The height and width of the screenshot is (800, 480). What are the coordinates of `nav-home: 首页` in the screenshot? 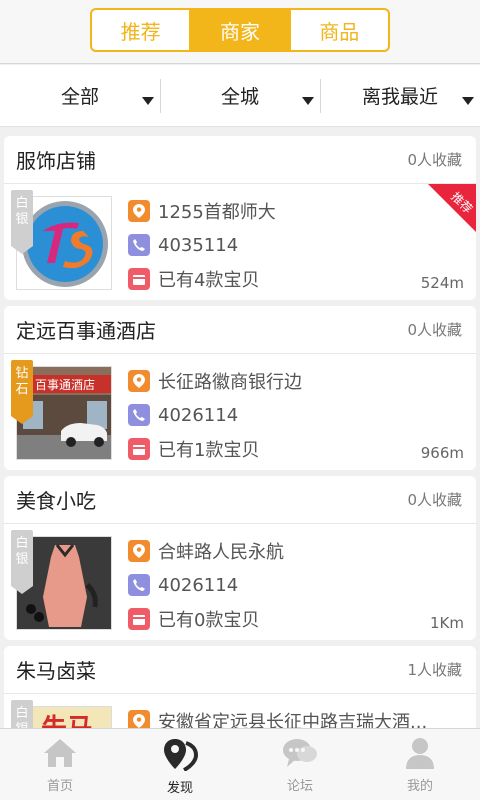 It's located at (60, 764).